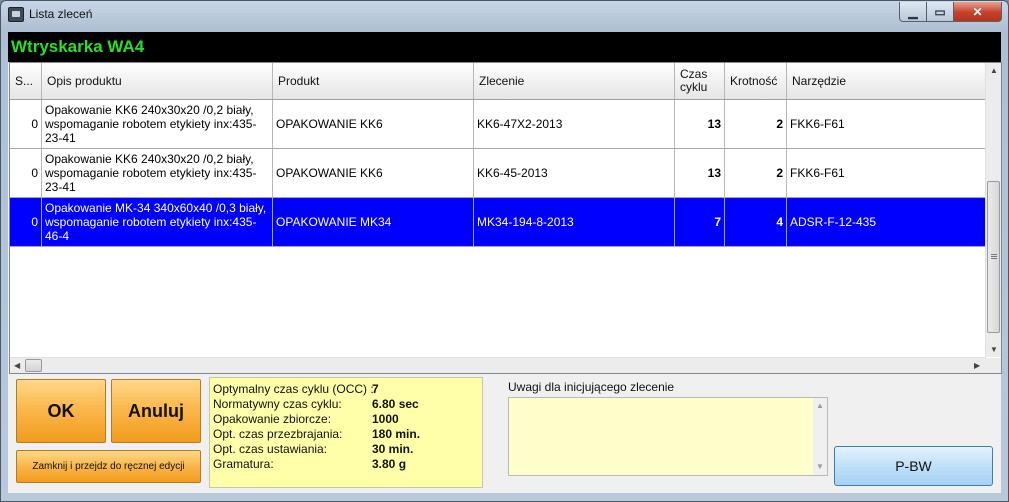 This screenshot has width=1009, height=502. I want to click on close-button: ✕, so click(977, 12).